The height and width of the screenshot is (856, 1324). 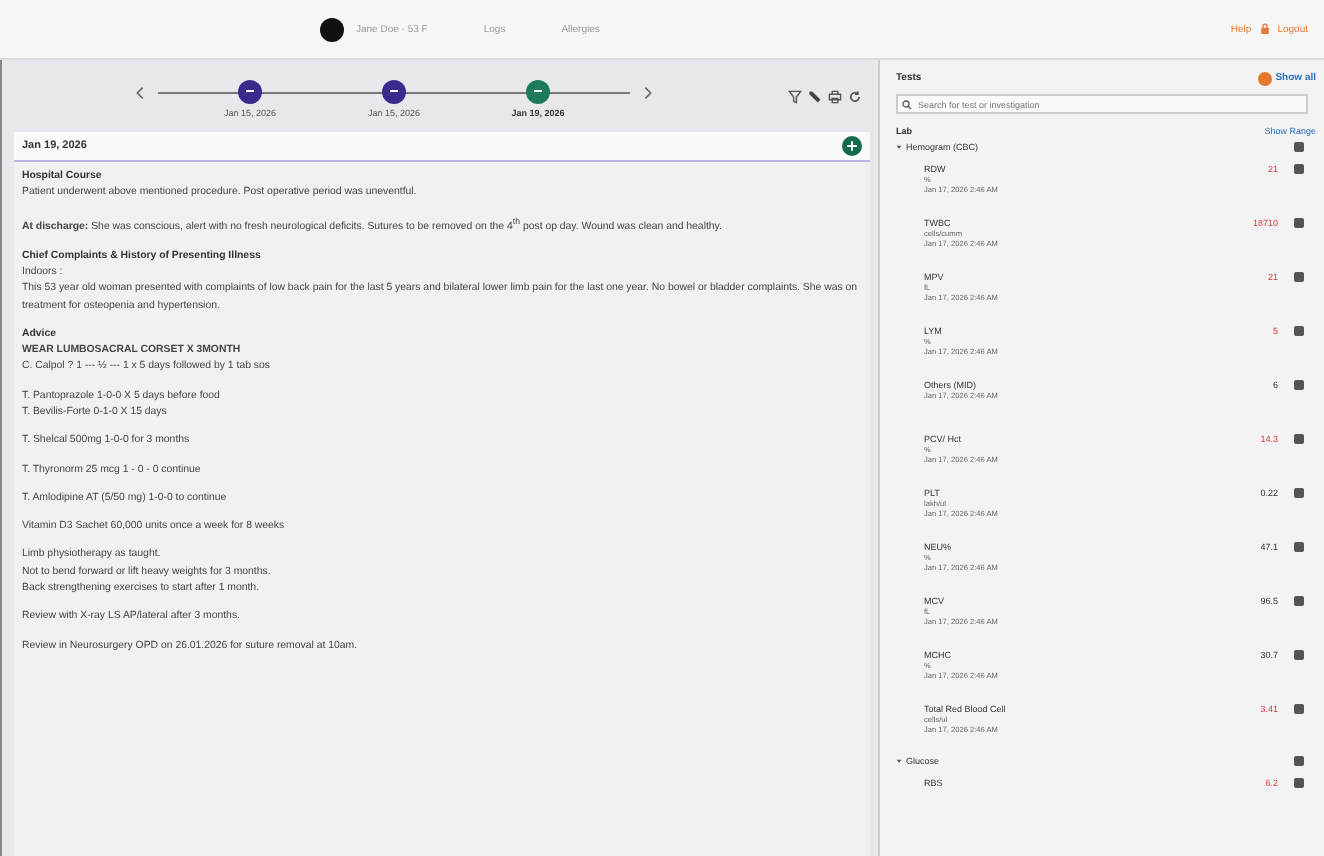 I want to click on avatar-icon, so click(x=332, y=29).